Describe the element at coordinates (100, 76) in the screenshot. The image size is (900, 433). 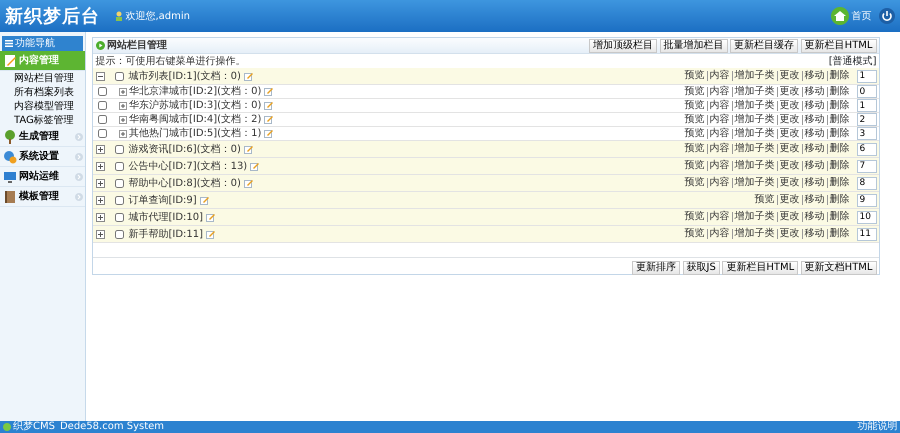
I see `collapse-icon` at that location.